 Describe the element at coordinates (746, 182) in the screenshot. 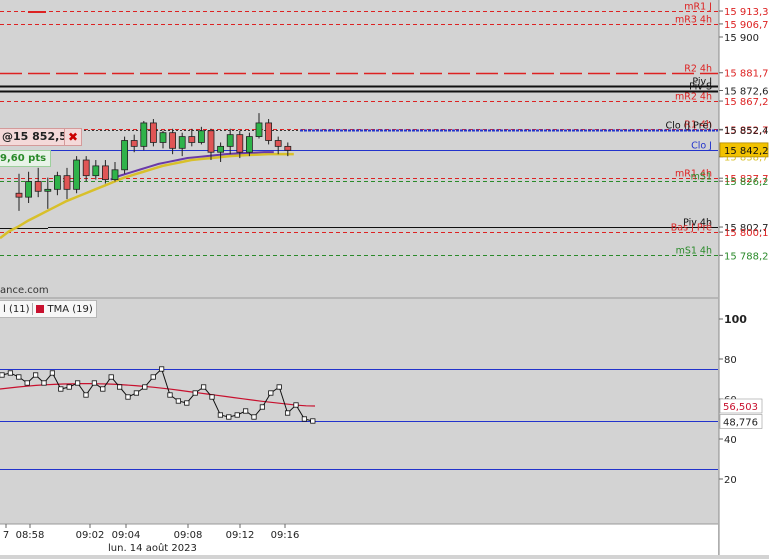

I see `price-axis-level-value: 15 826,2` at that location.